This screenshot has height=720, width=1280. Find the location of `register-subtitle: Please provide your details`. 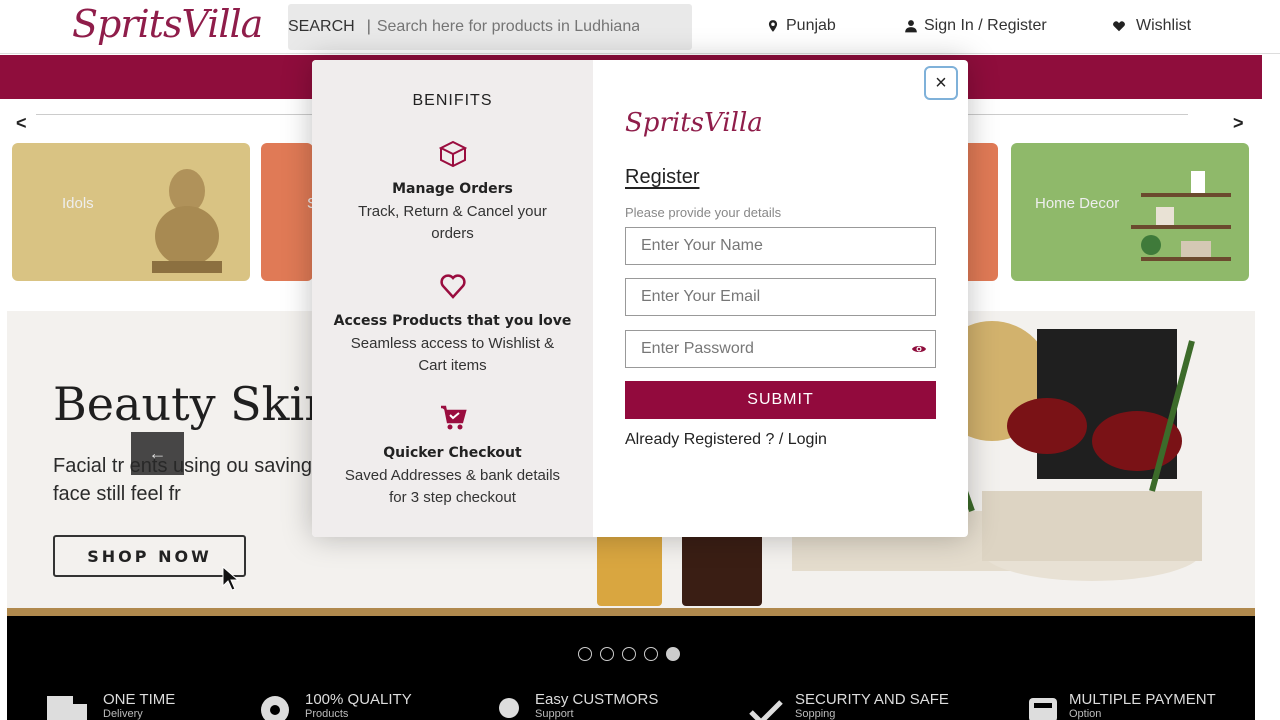

register-subtitle: Please provide your details is located at coordinates (703, 212).